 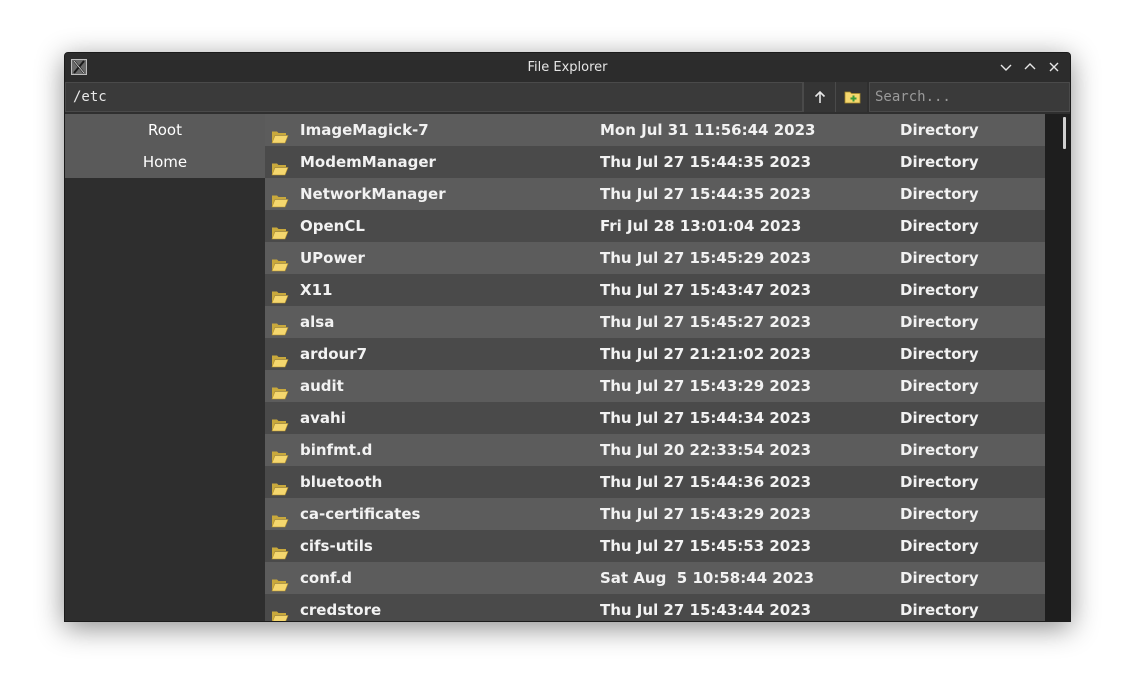 I want to click on file-row: UPower Thu Jul 27 15:45:29 2023 Directory, so click(x=655, y=258).